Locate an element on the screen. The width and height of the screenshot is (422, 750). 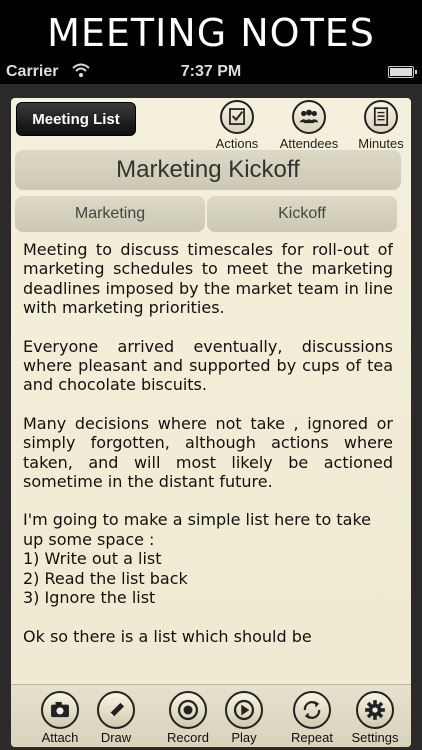
checklist-icon is located at coordinates (237, 117).